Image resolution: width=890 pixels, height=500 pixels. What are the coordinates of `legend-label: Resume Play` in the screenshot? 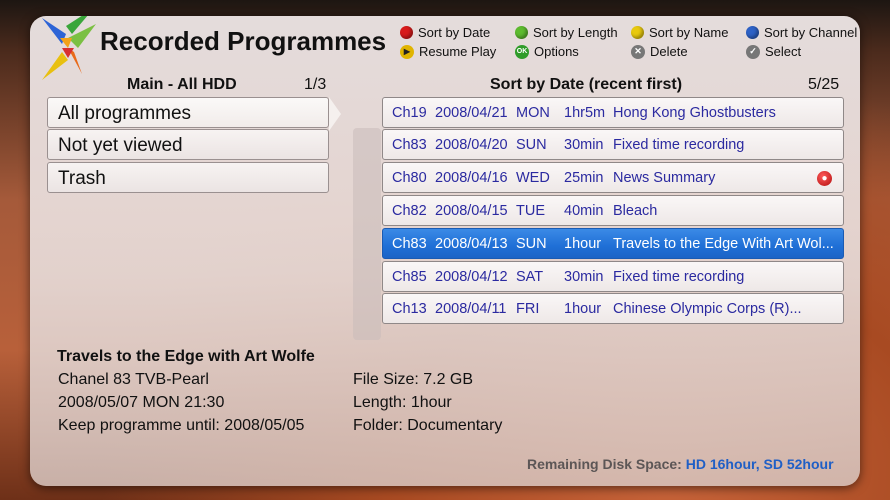 It's located at (458, 51).